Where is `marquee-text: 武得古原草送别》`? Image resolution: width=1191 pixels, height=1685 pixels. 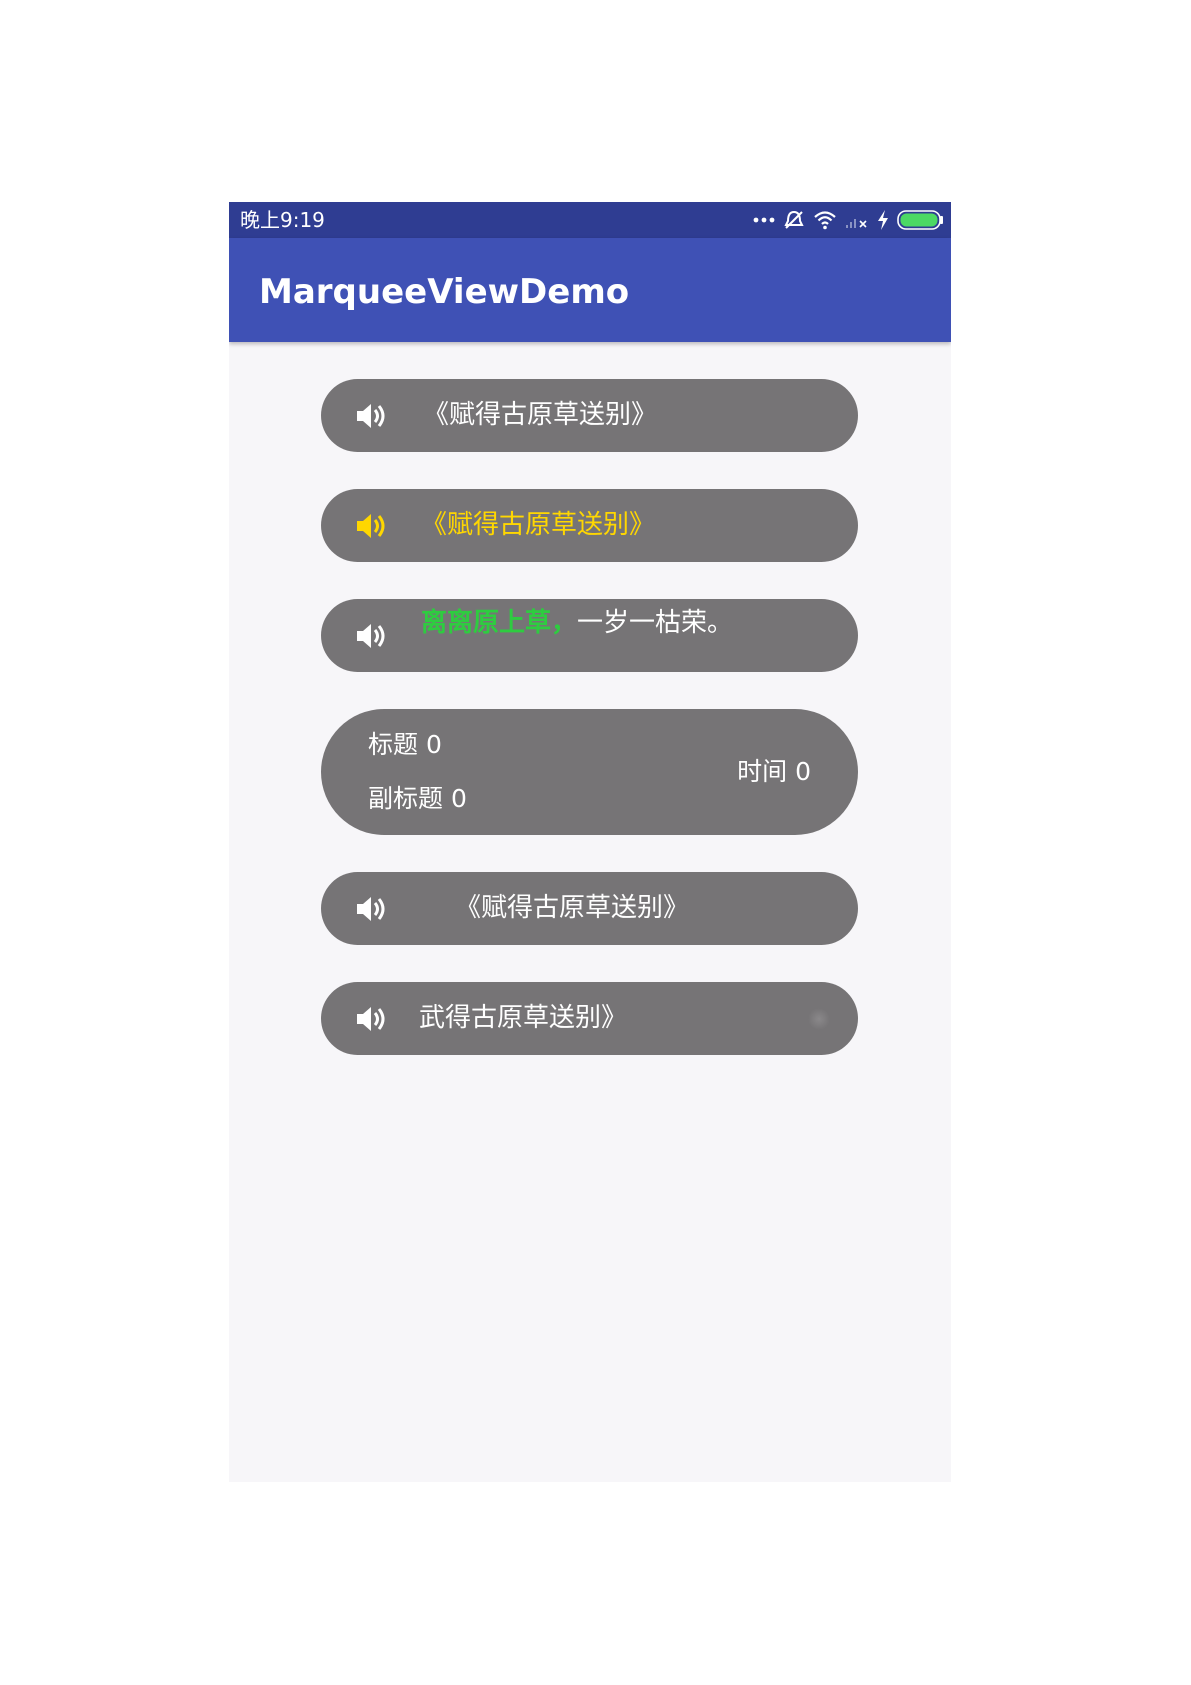 marquee-text: 武得古原草送别》 is located at coordinates (523, 1018).